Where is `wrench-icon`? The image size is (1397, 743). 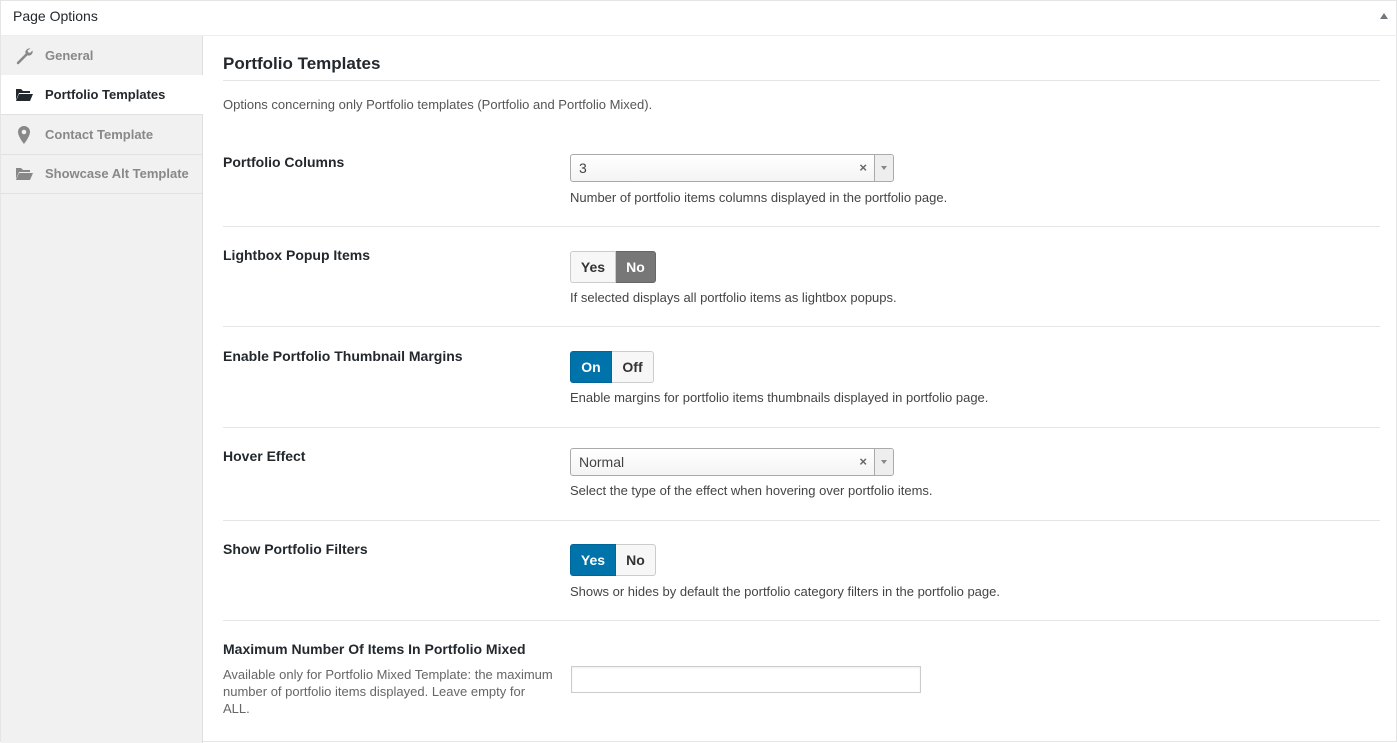
wrench-icon is located at coordinates (24, 56).